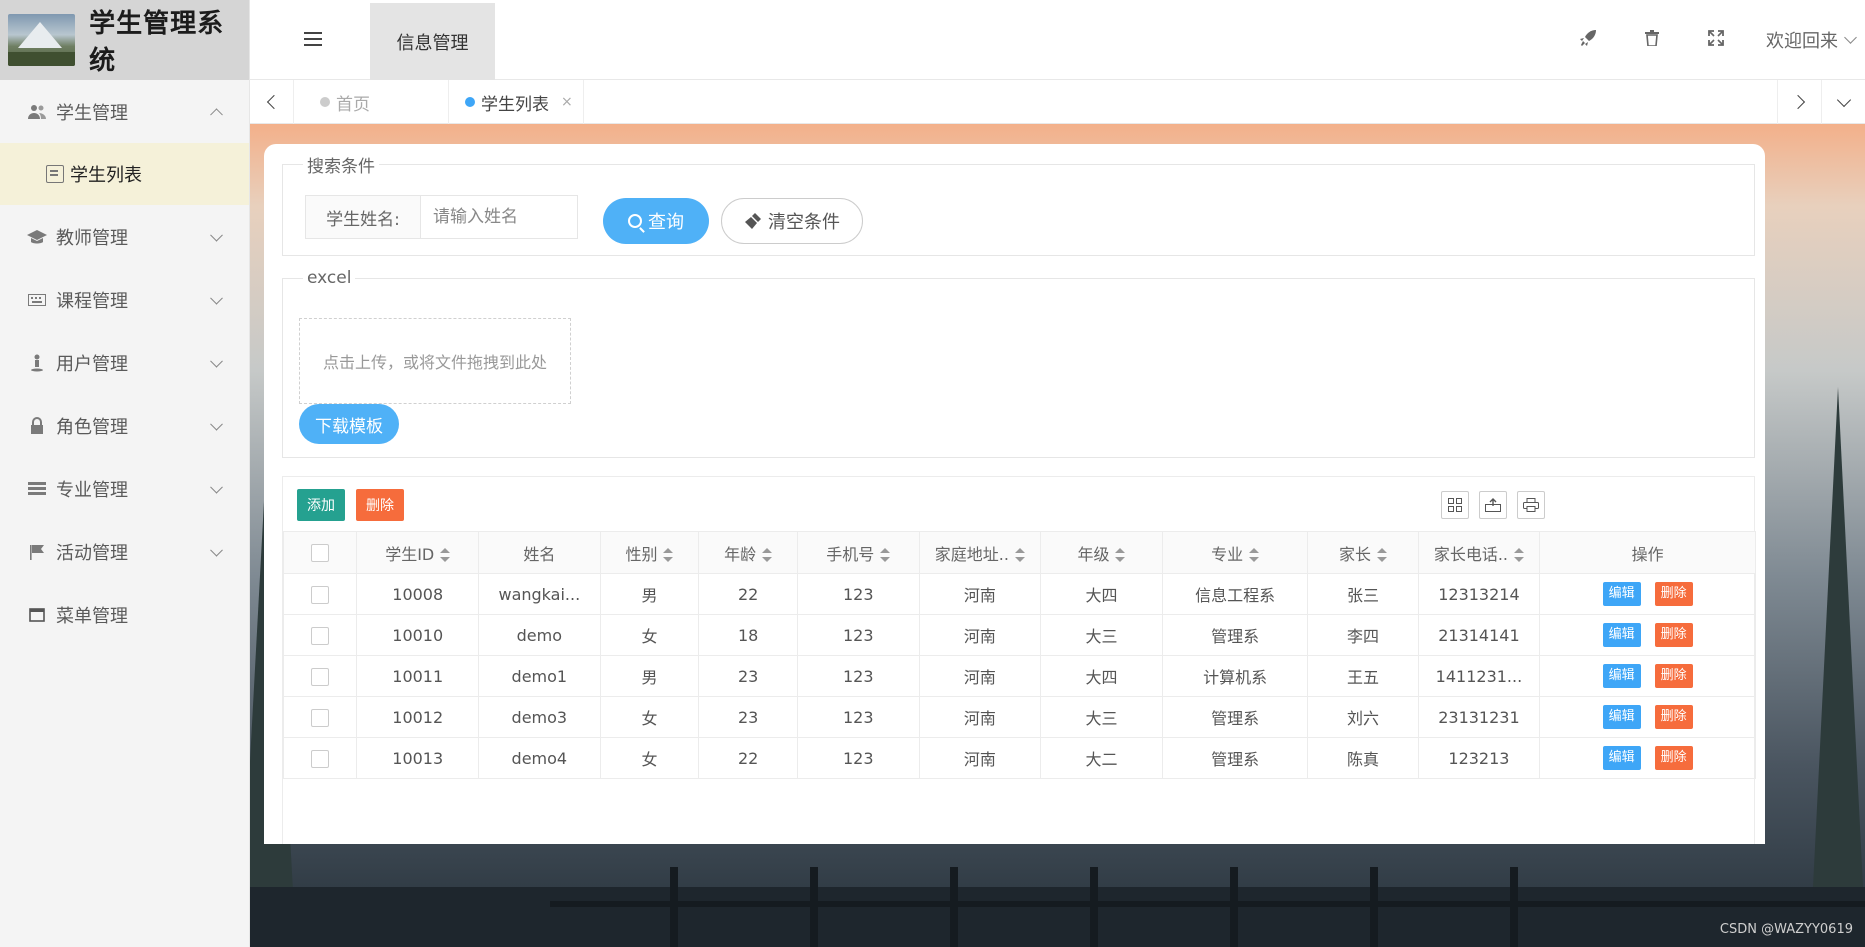 The image size is (1865, 947). Describe the element at coordinates (1207, 904) in the screenshot. I see `fence-decoration` at that location.